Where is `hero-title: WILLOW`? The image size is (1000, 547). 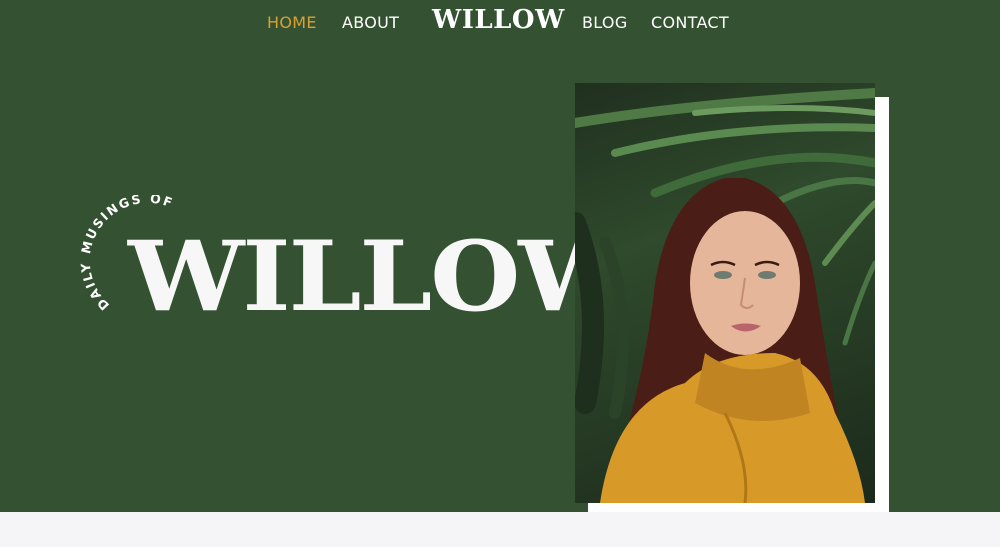
hero-title: WILLOW is located at coordinates (381, 276).